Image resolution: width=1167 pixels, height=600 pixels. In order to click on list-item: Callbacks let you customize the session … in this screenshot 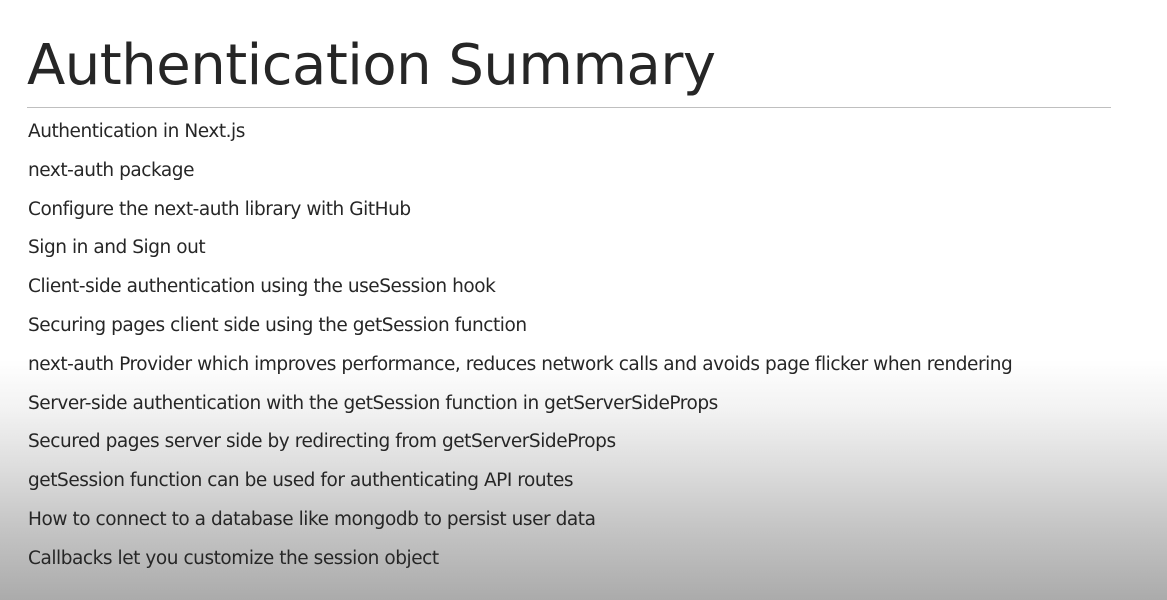, I will do `click(233, 558)`.